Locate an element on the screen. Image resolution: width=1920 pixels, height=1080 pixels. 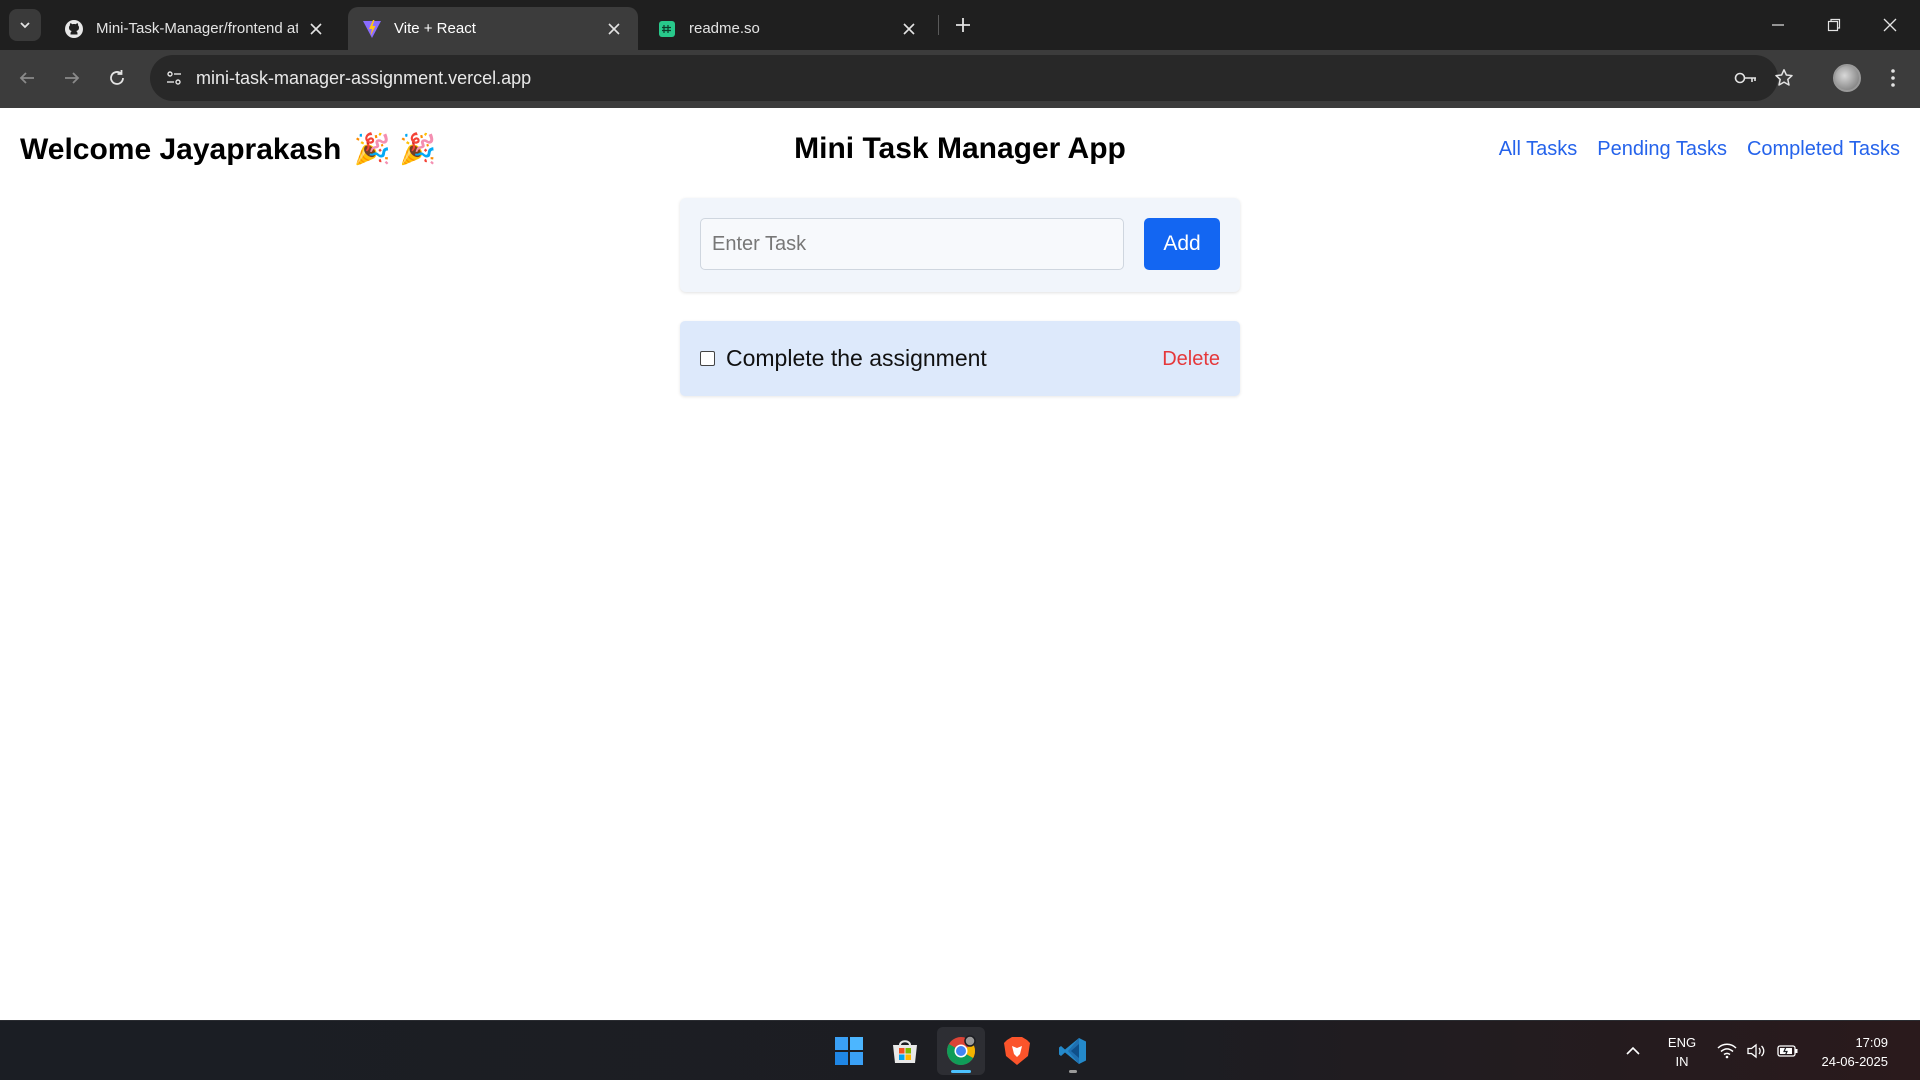
tab-title: Mini-Task-Manager/frontend at is located at coordinates (197, 28).